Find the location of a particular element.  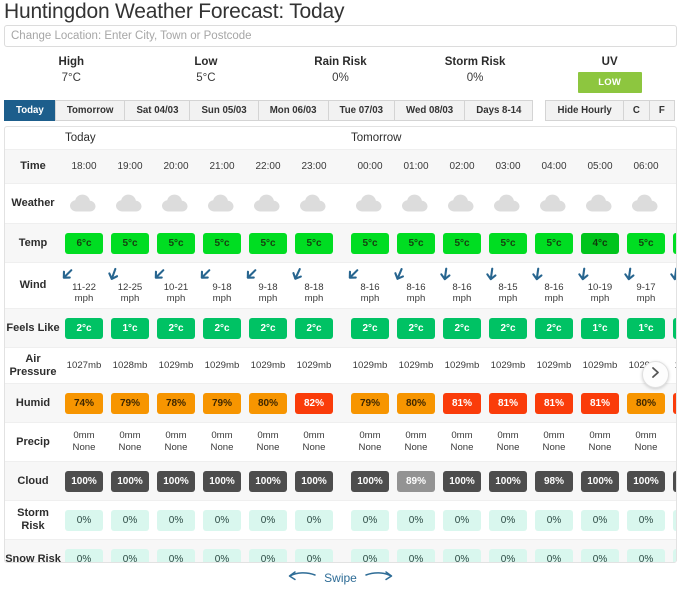

page-title: Huntingdon Weather Forecast: Today is located at coordinates (174, 11).